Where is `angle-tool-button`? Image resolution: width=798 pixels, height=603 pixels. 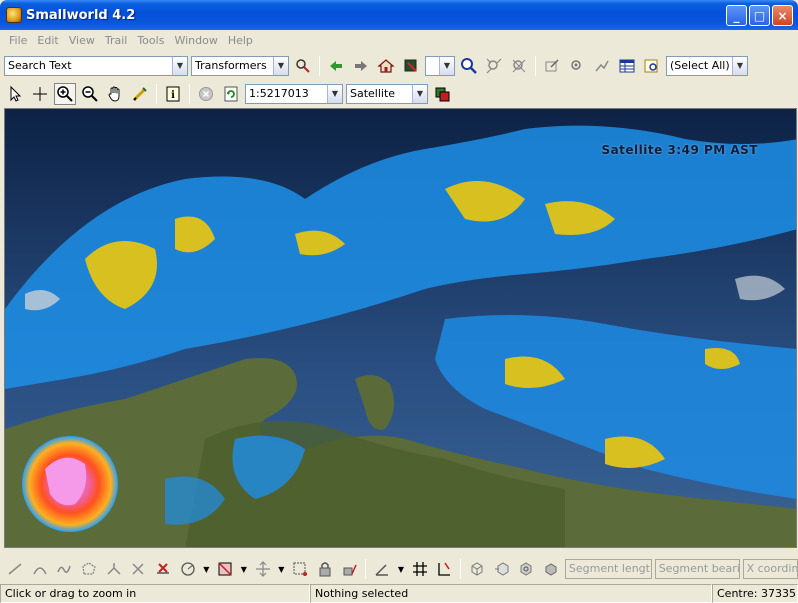
angle-tool-button is located at coordinates (382, 569).